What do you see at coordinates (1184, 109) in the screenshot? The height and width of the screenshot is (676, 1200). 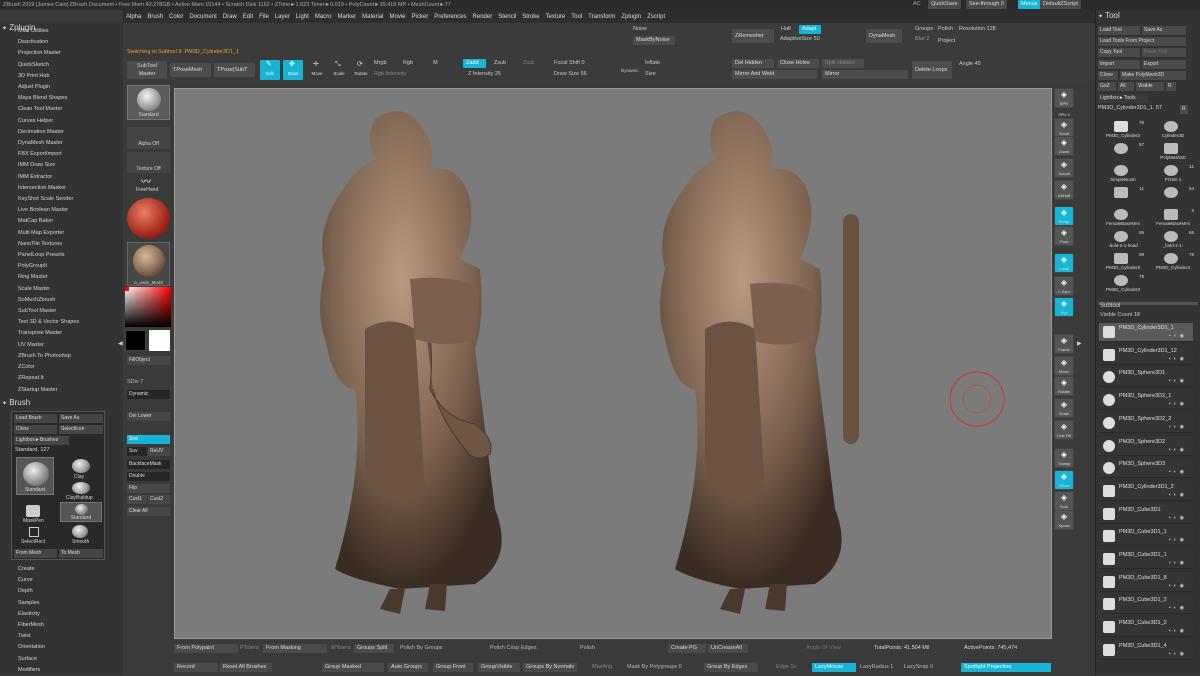 I see `r2-button: R` at bounding box center [1184, 109].